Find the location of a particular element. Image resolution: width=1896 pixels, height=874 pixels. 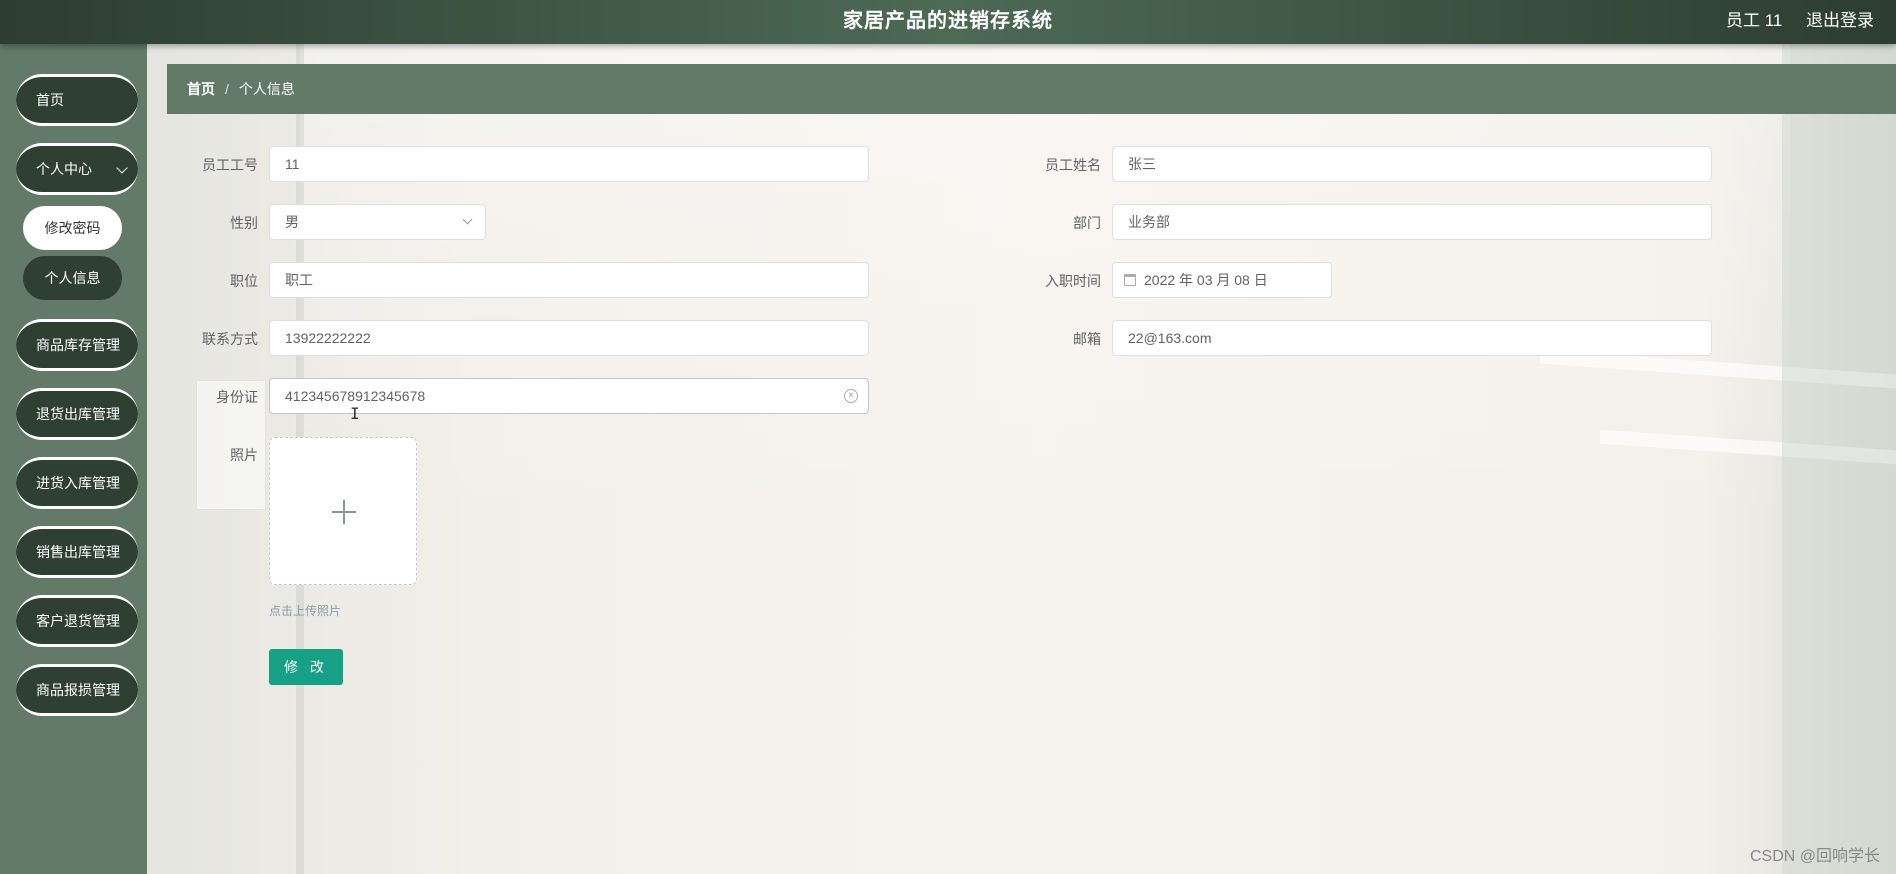

department-value: 业务部 is located at coordinates (1149, 222).